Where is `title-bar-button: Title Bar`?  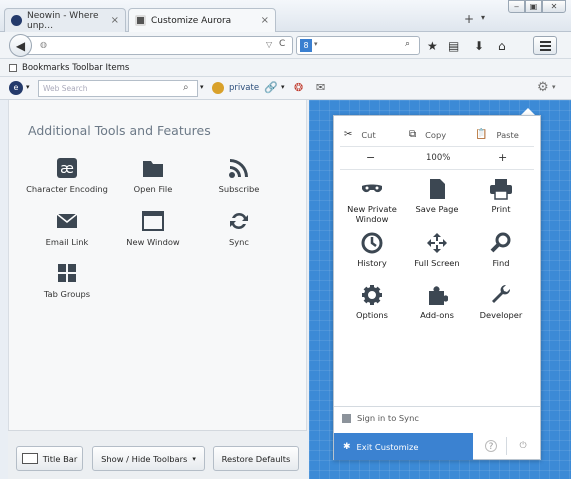
title-bar-button: Title Bar is located at coordinates (49, 458).